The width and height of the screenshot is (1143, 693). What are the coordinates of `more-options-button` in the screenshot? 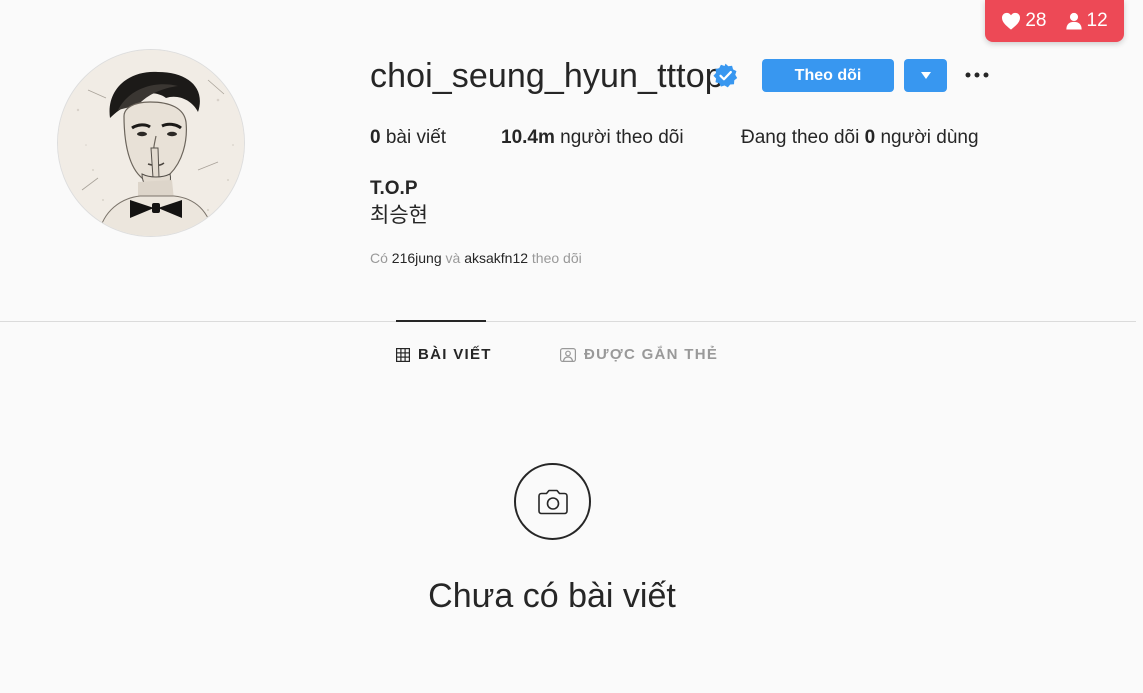 It's located at (977, 75).